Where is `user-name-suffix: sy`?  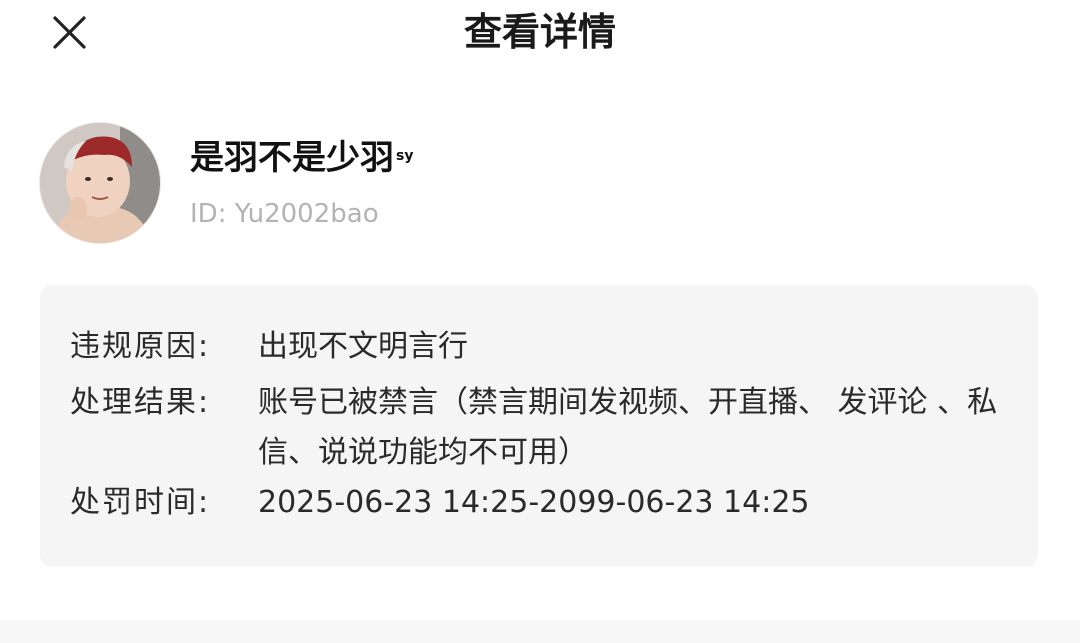
user-name-suffix: sy is located at coordinates (405, 156).